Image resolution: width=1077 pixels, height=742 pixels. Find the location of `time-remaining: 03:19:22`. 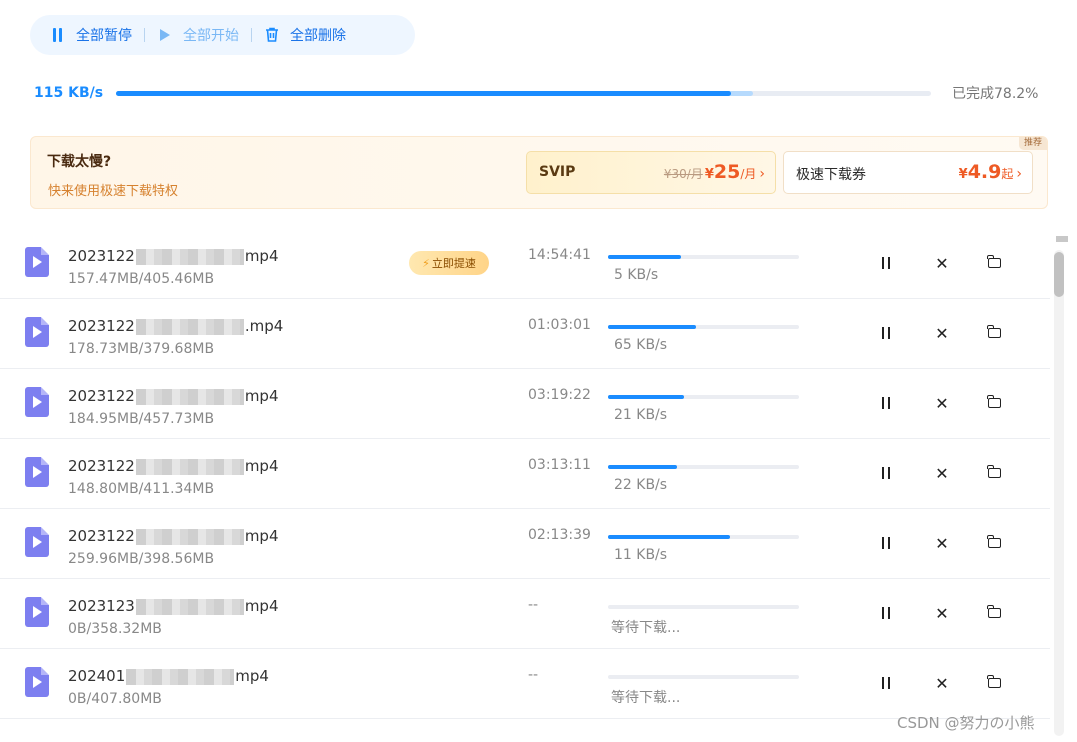

time-remaining: 03:19:22 is located at coordinates (559, 395).